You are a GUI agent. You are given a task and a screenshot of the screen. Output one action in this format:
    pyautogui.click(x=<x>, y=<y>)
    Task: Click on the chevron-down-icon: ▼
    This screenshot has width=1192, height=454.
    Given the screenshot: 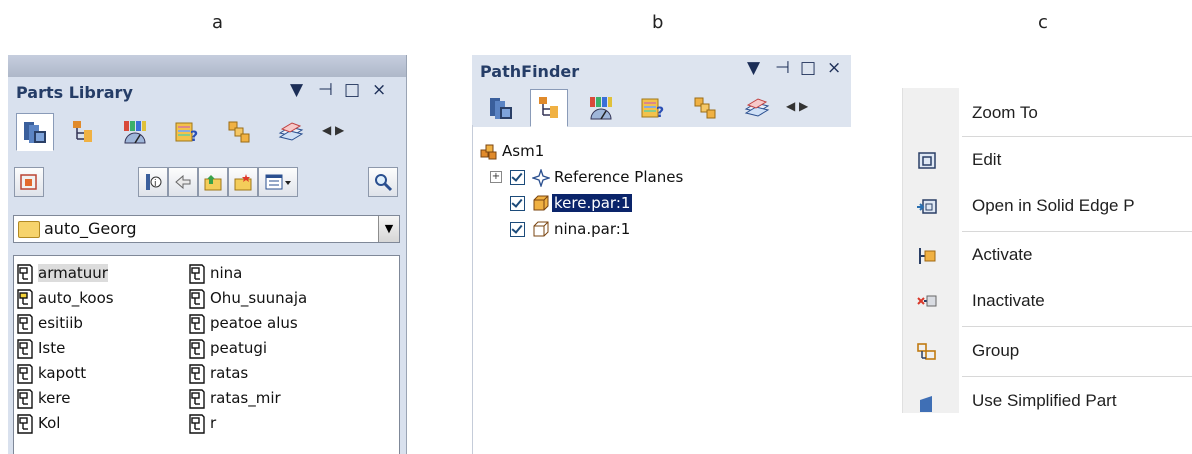 What is the action you would take?
    pyautogui.click(x=388, y=229)
    